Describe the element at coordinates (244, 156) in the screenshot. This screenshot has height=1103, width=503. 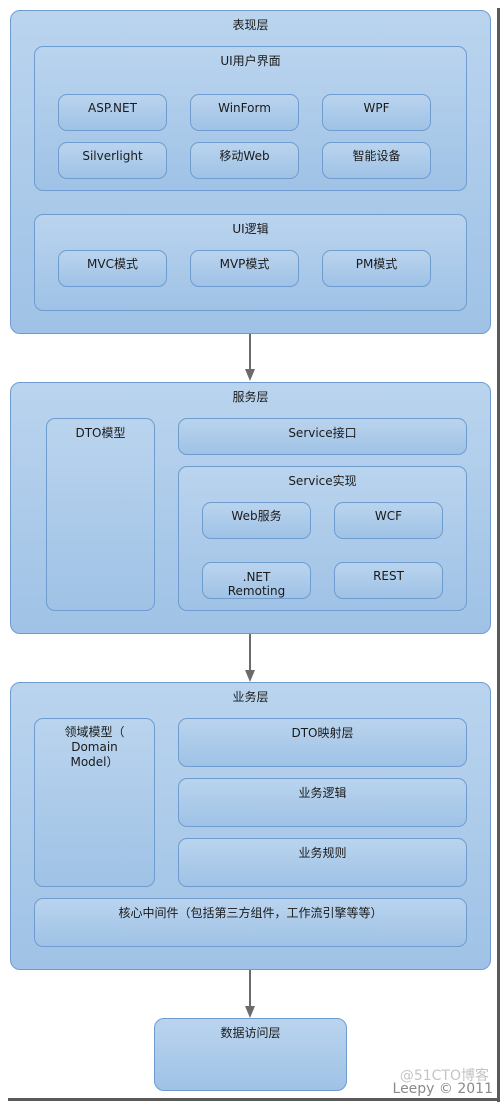
I see `ui-item-label: 移动Web` at that location.